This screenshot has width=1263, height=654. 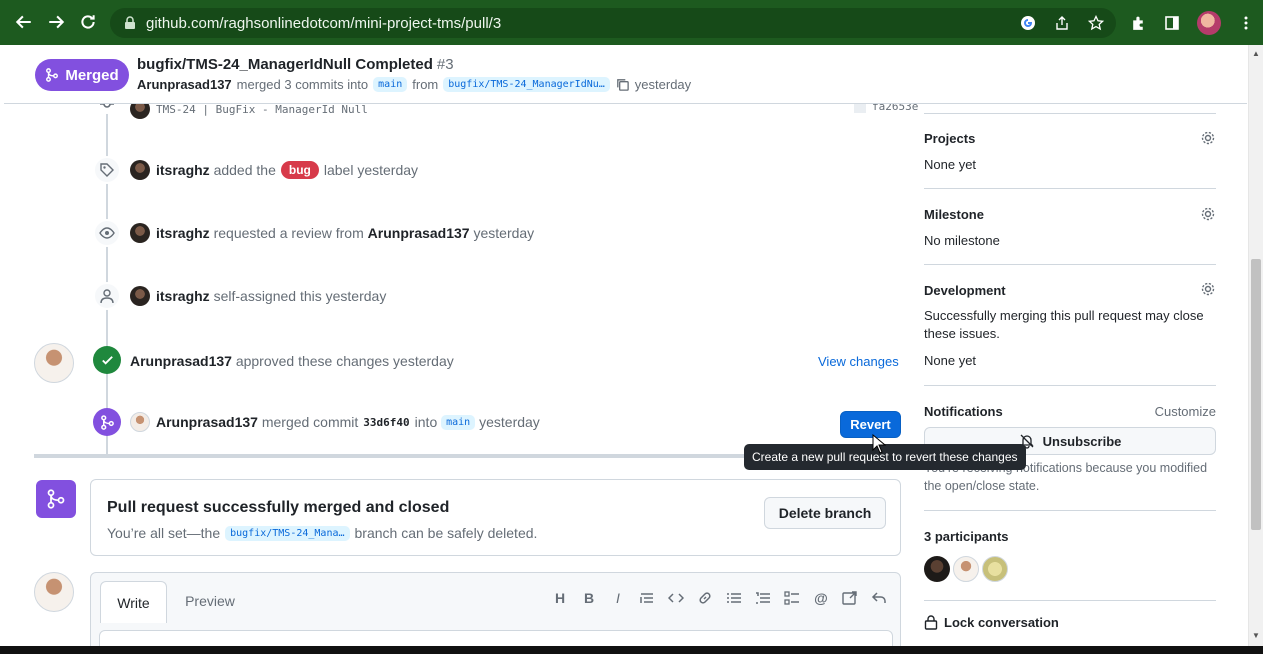 I want to click on eye-icon, so click(x=107, y=233).